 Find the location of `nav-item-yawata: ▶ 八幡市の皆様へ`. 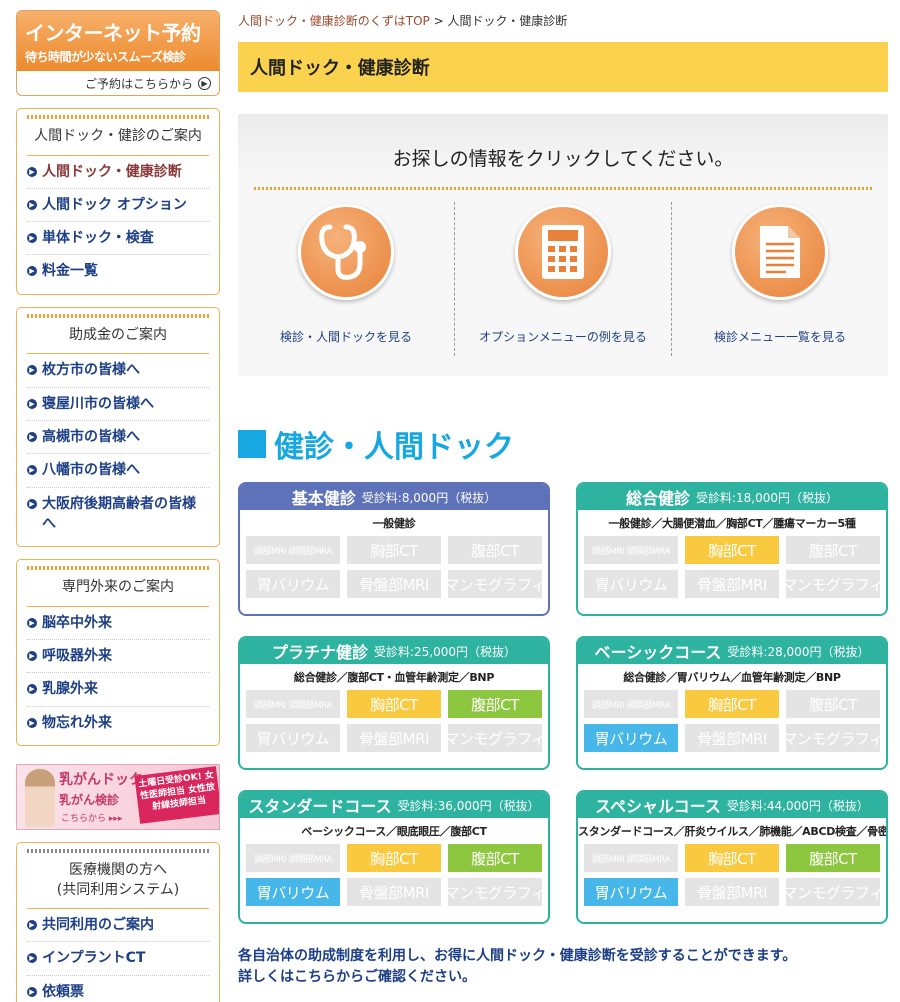

nav-item-yawata: ▶ 八幡市の皆様へ is located at coordinates (118, 471).